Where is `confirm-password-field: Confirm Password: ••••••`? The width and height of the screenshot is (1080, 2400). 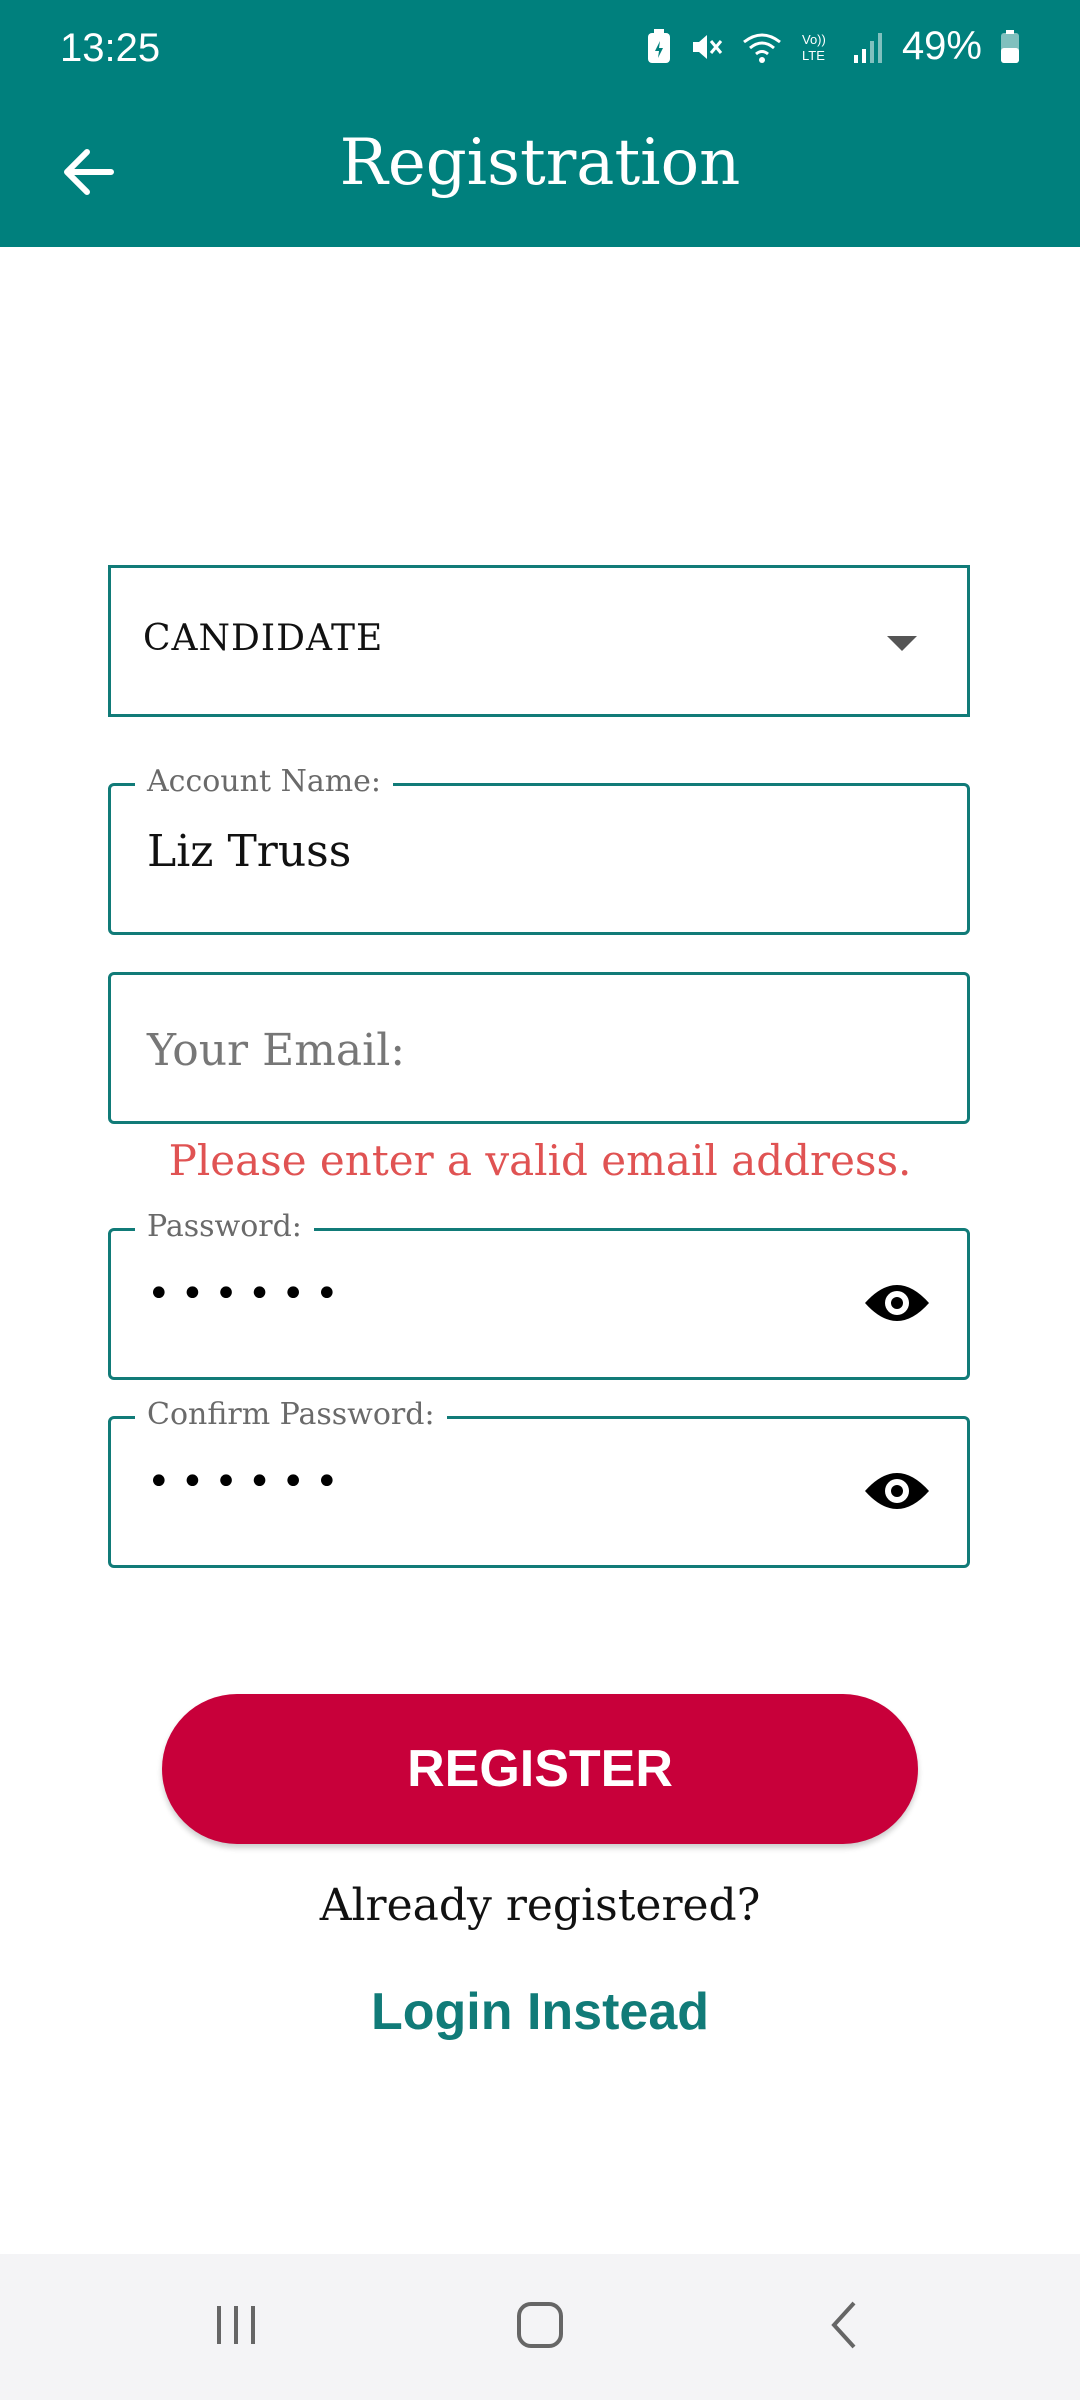
confirm-password-field: Confirm Password: •••••• is located at coordinates (539, 1482).